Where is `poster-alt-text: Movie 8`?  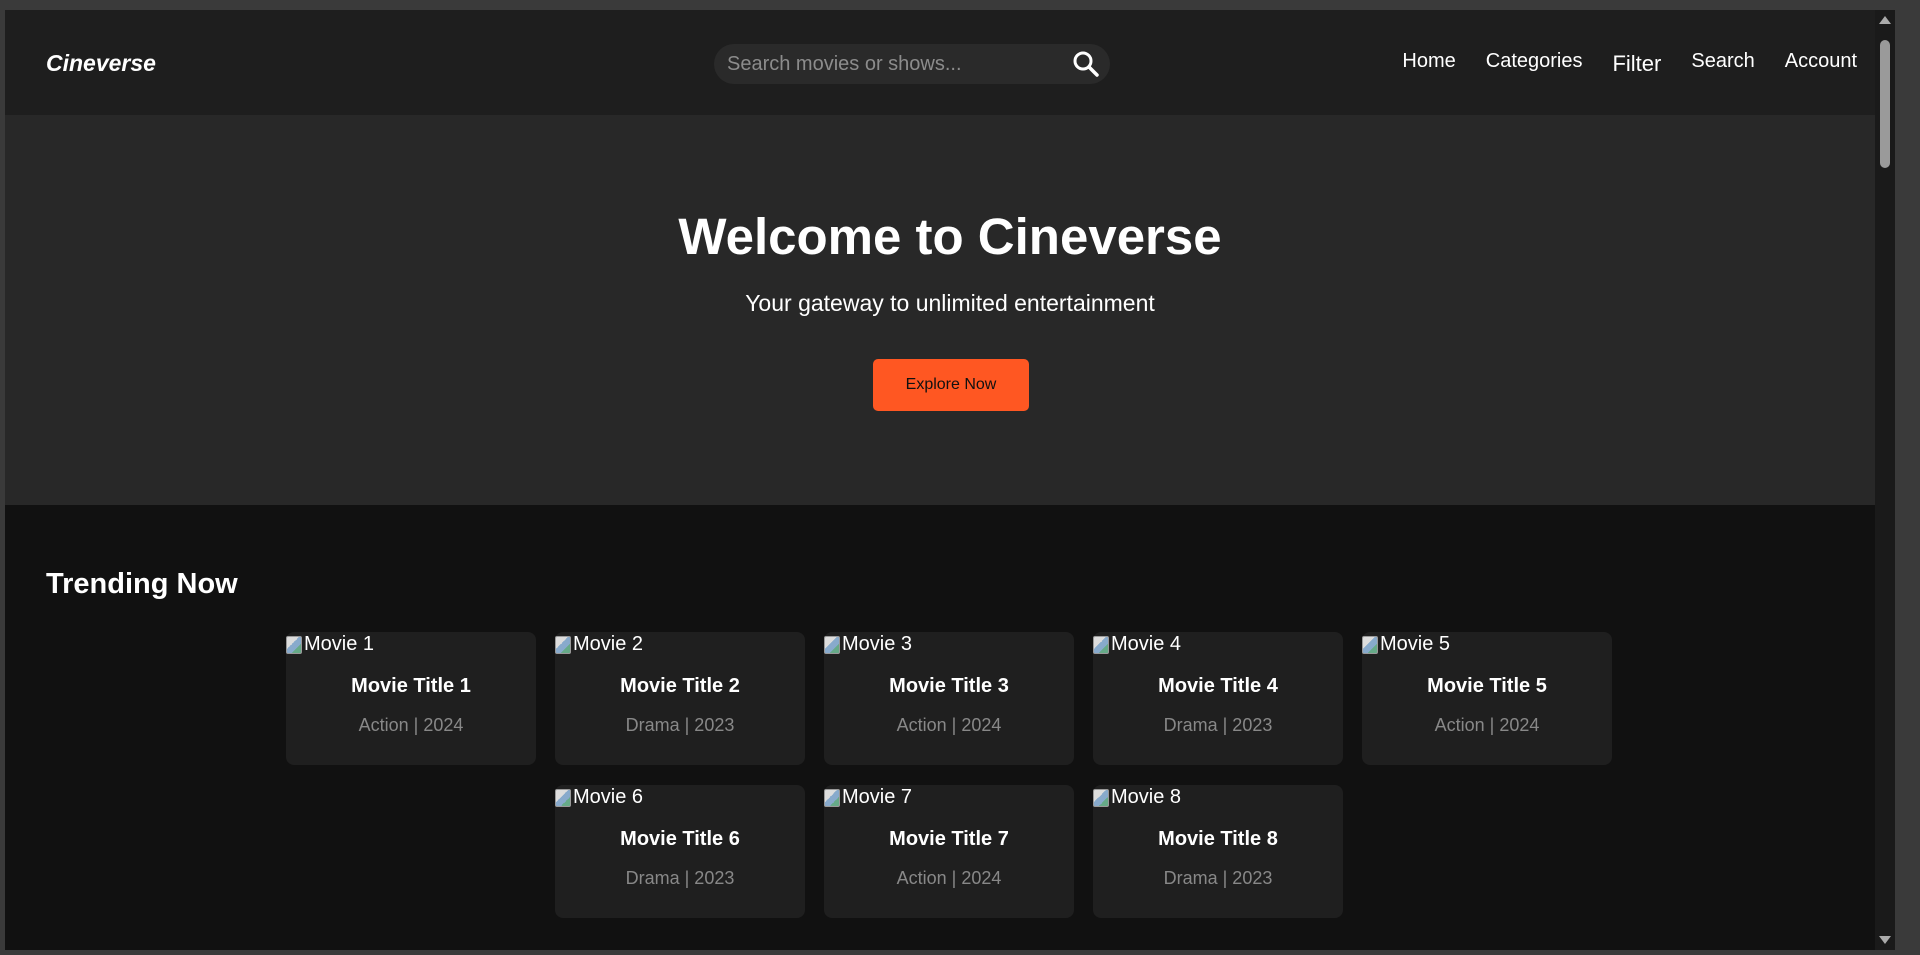 poster-alt-text: Movie 8 is located at coordinates (1146, 797).